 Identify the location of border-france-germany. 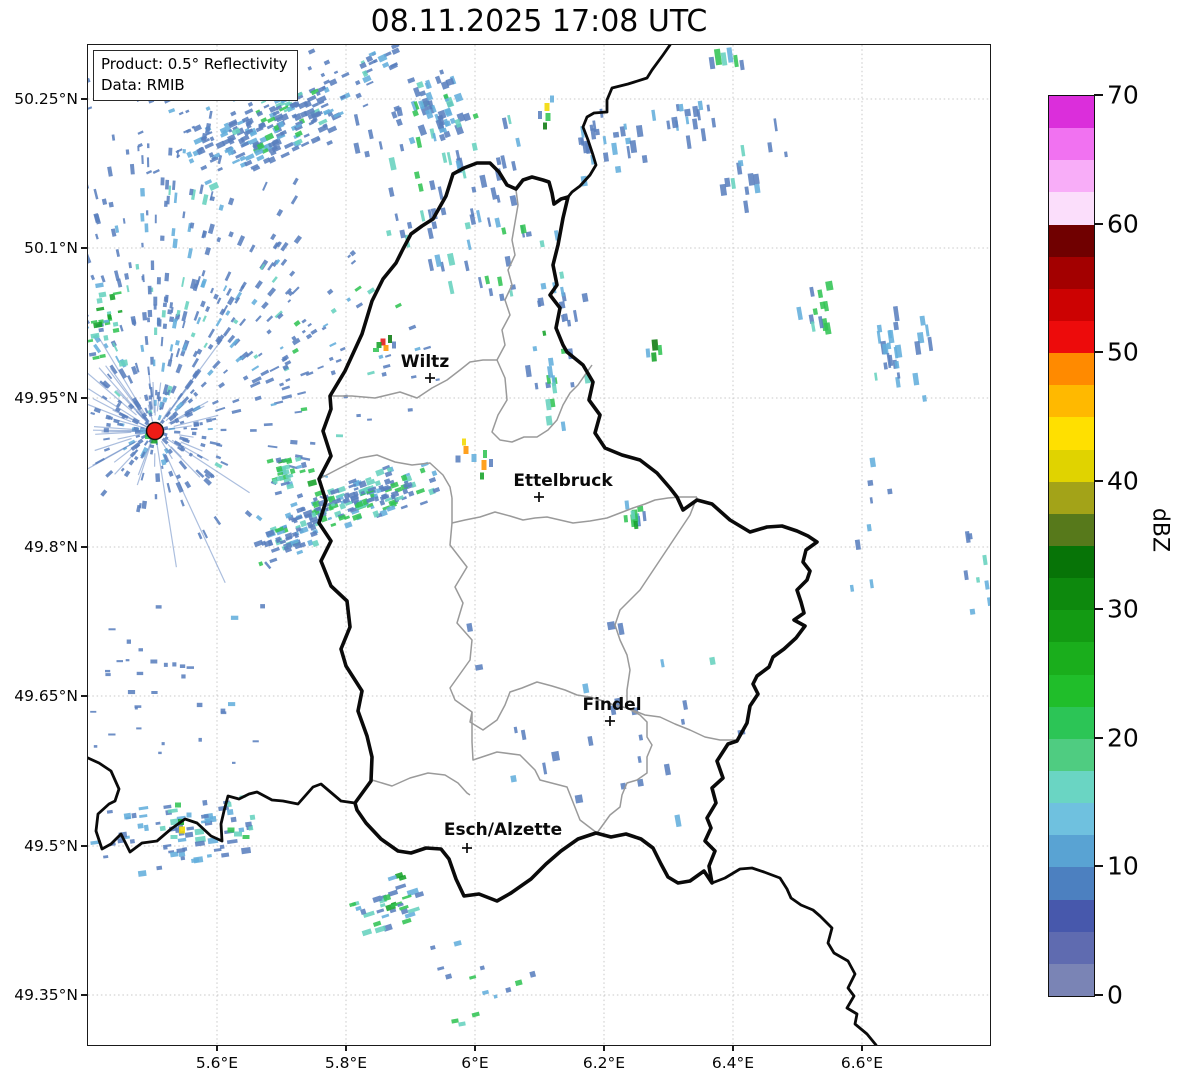
(794, 955).